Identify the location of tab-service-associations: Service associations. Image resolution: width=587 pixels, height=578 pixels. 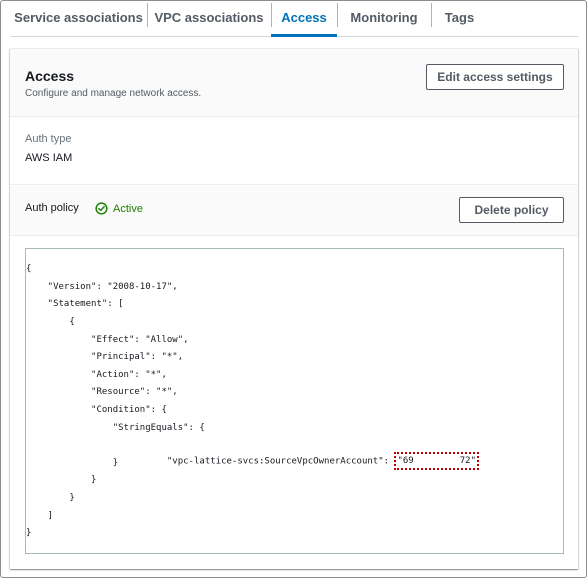
(78, 17).